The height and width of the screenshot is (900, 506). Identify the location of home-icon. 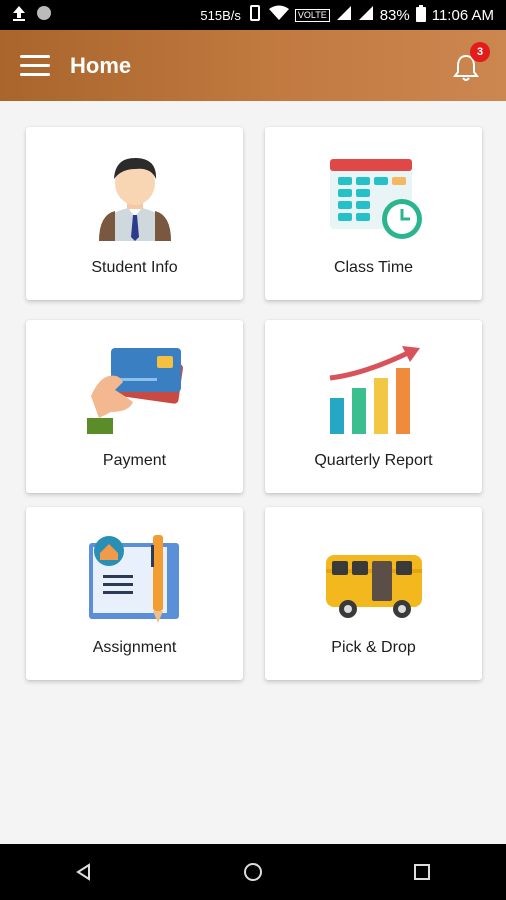
(252, 872).